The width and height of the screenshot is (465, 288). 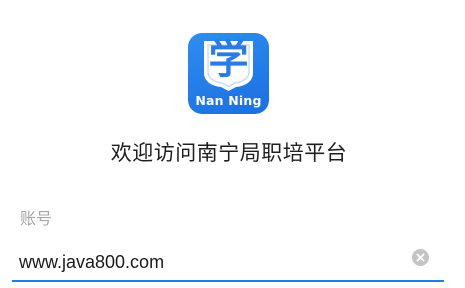 I want to click on account-input, so click(x=208, y=262).